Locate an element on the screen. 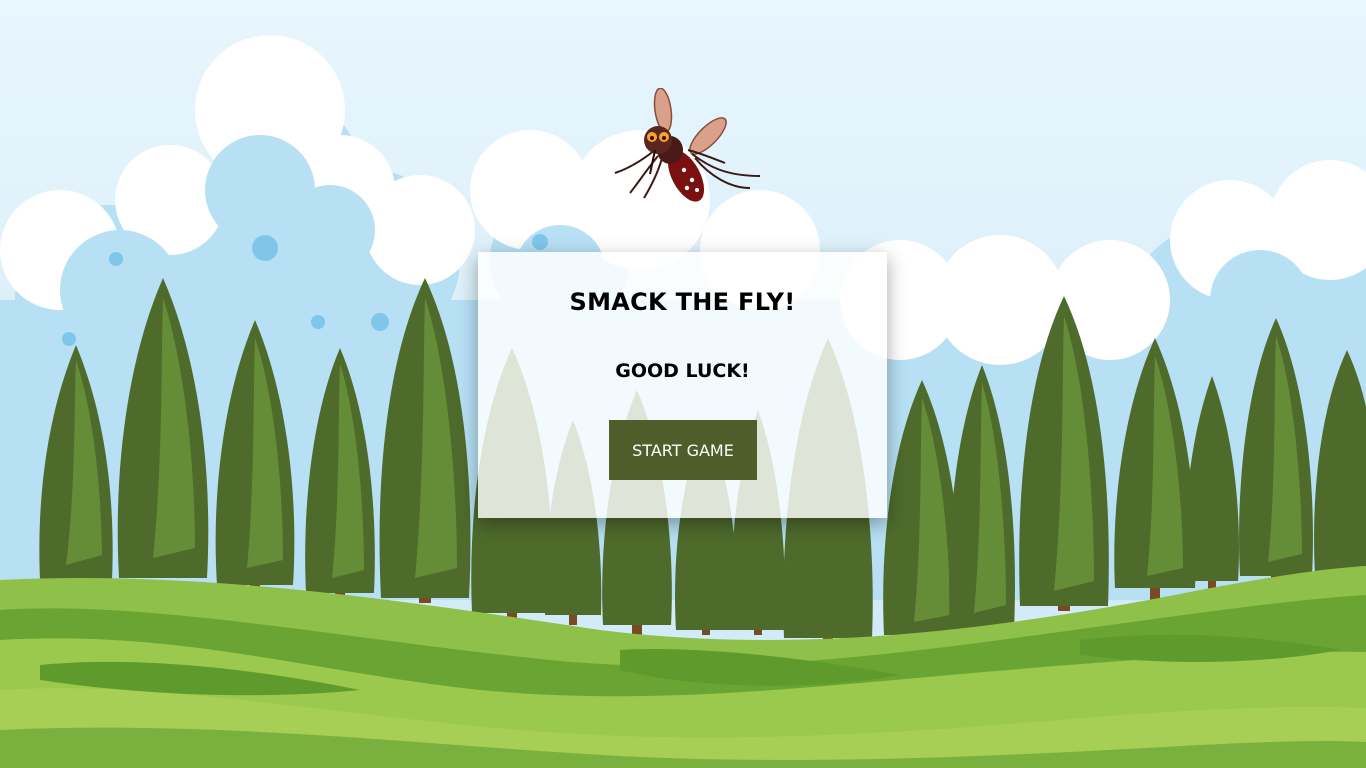  start-dialog: SMACK THE FLY! GOOD LUCK! START GAME is located at coordinates (682, 385).